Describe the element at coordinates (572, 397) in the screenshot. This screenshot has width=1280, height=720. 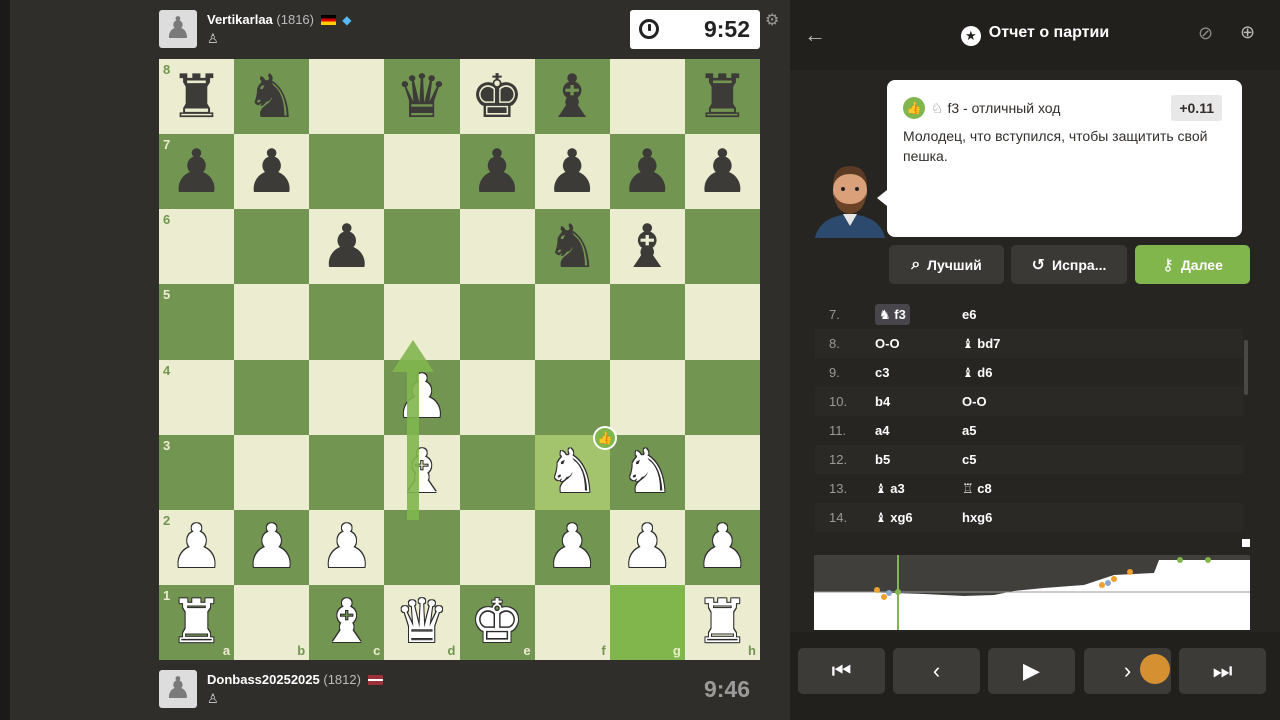
I see `square-f4` at that location.